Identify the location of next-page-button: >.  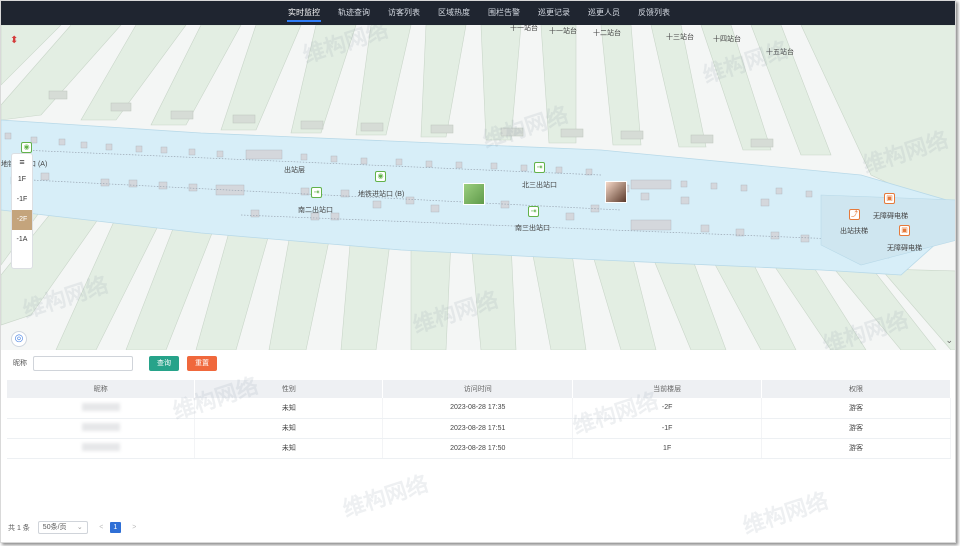
(134, 527).